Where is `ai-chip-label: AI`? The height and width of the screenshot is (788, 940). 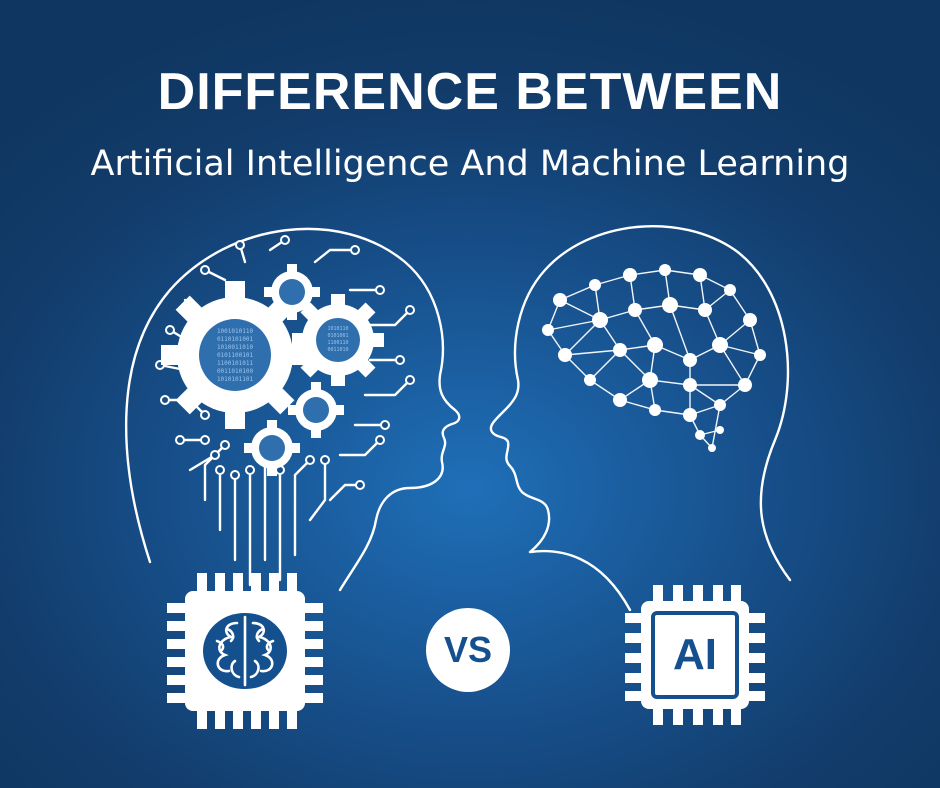 ai-chip-label: AI is located at coordinates (695, 654).